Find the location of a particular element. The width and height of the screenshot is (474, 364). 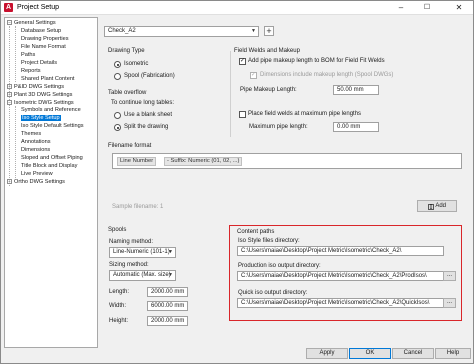

tree-item-label: Symbols and Reference is located at coordinates (51, 110).